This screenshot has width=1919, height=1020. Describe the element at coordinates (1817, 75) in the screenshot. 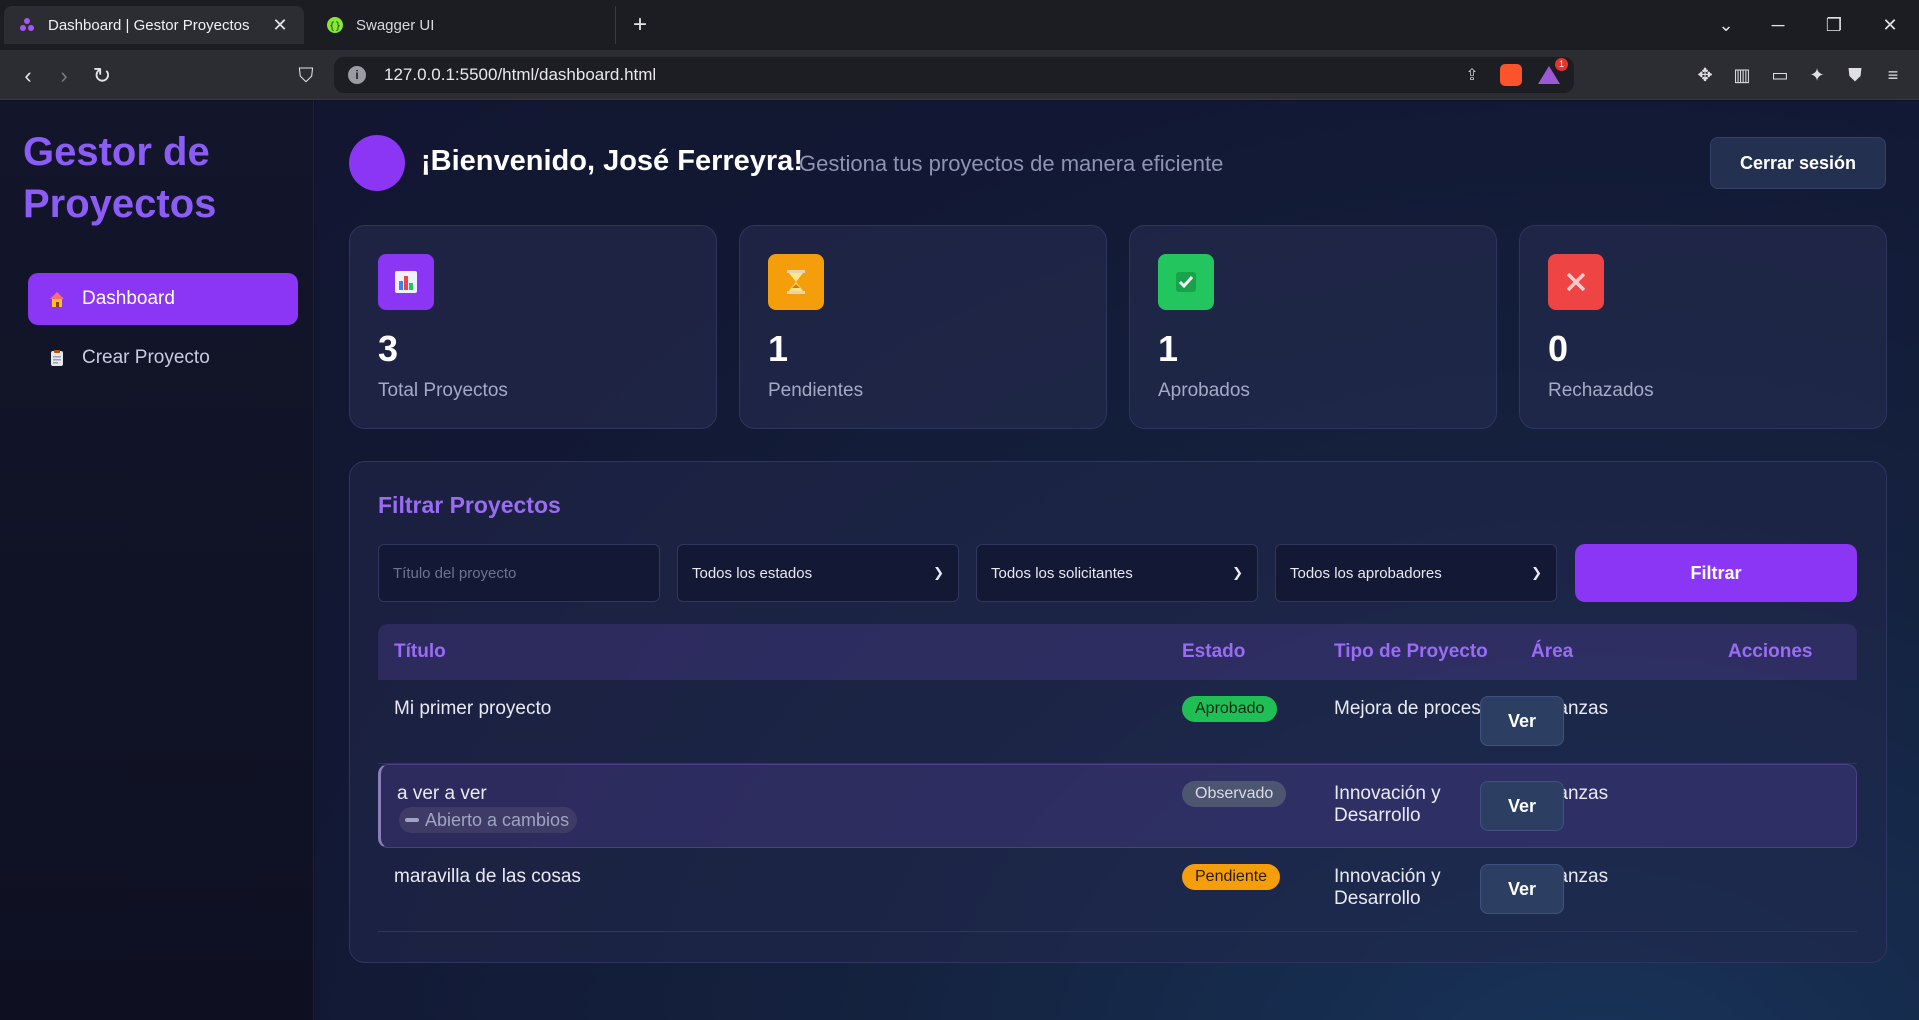

I see `leo-ai-icon: ✦` at that location.